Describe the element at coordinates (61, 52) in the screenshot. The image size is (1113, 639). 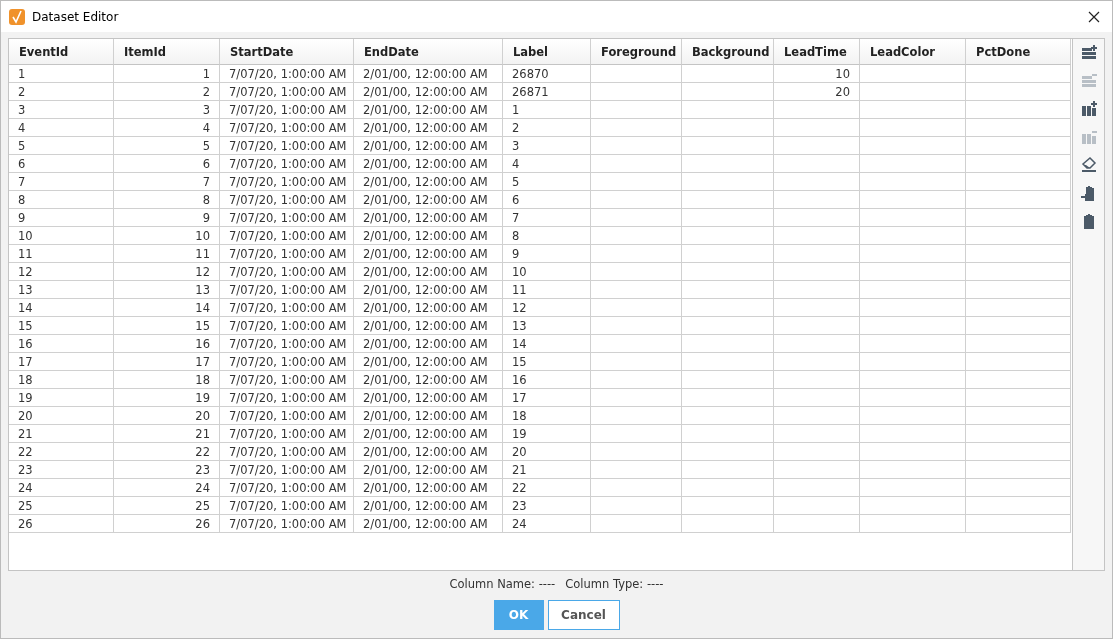
I see `column-header: EventId` at that location.